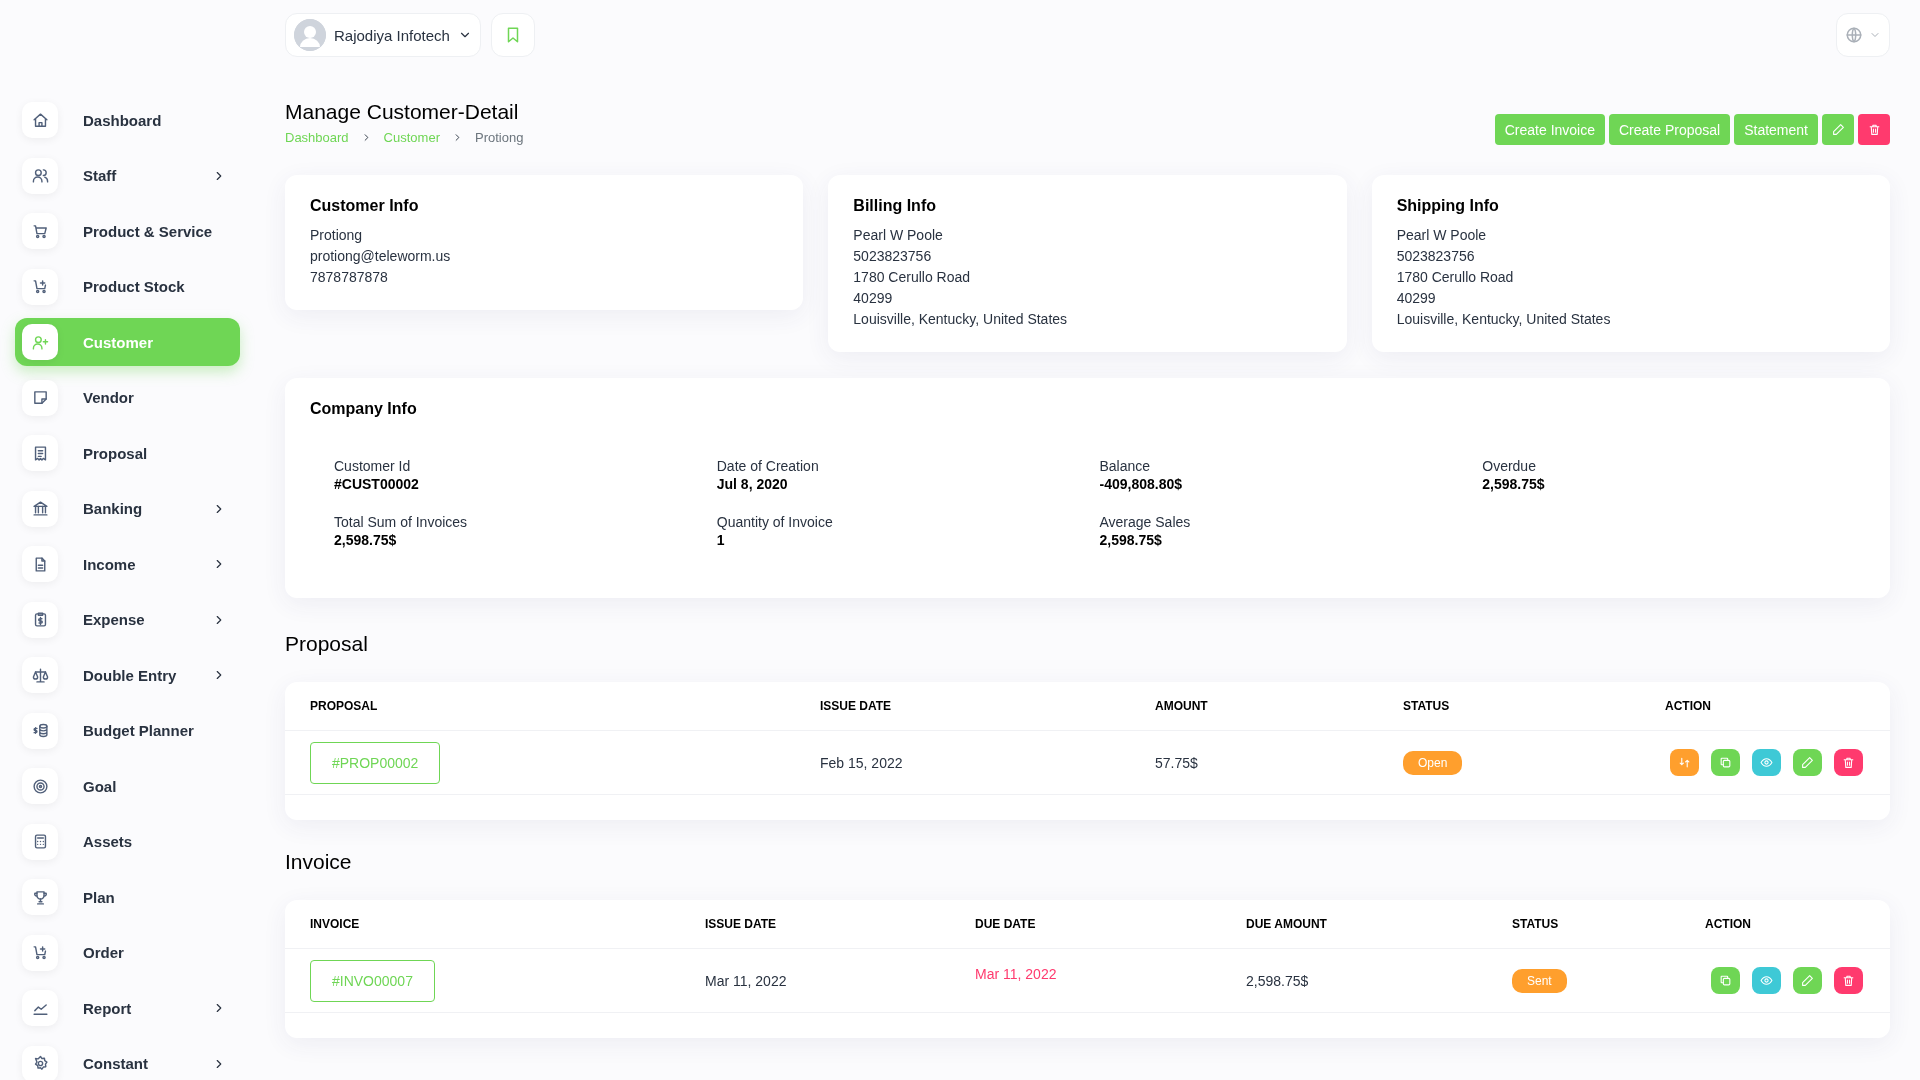  I want to click on bookmark-button, so click(512, 35).